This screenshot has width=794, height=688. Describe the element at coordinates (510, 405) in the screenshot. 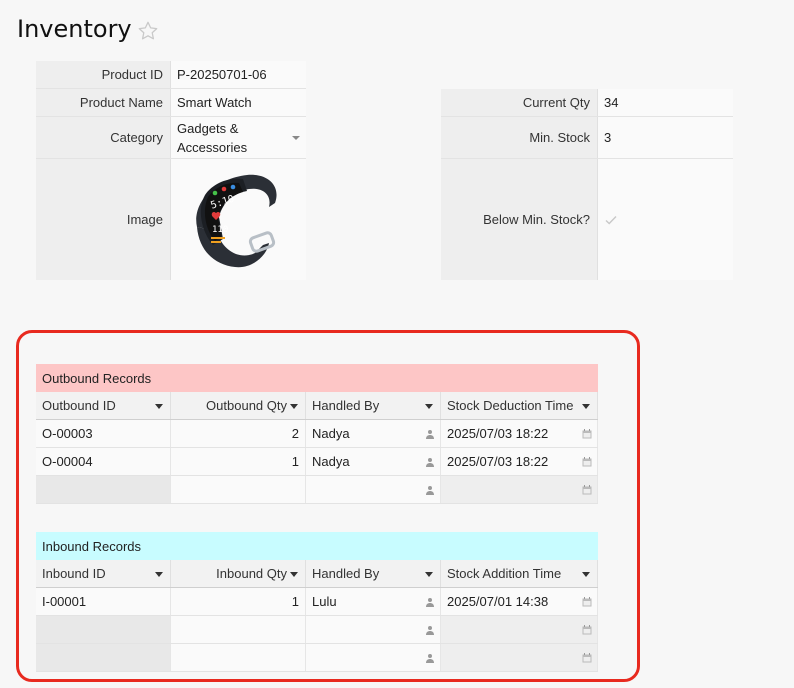

I see `header-label: Stock Deduction Time` at that location.